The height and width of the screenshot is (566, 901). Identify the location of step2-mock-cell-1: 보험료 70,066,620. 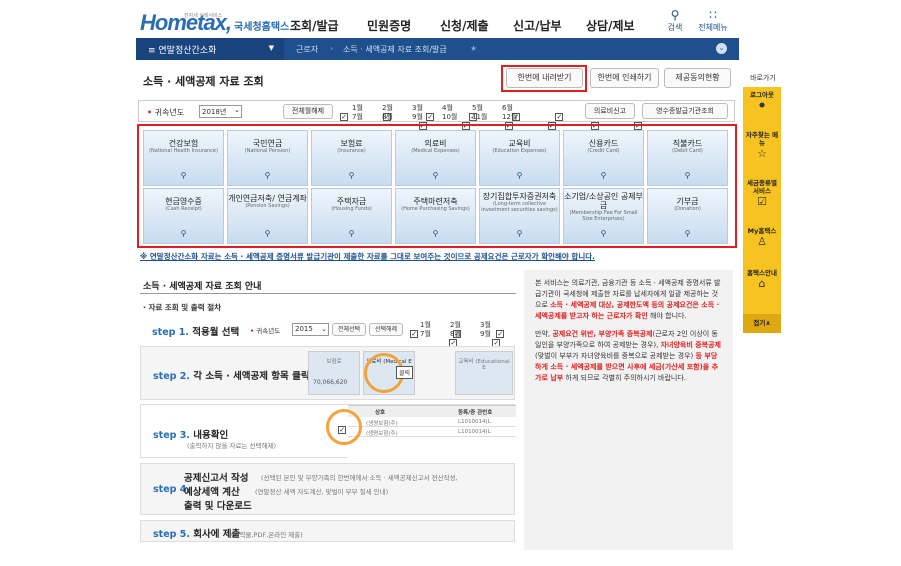
(334, 373).